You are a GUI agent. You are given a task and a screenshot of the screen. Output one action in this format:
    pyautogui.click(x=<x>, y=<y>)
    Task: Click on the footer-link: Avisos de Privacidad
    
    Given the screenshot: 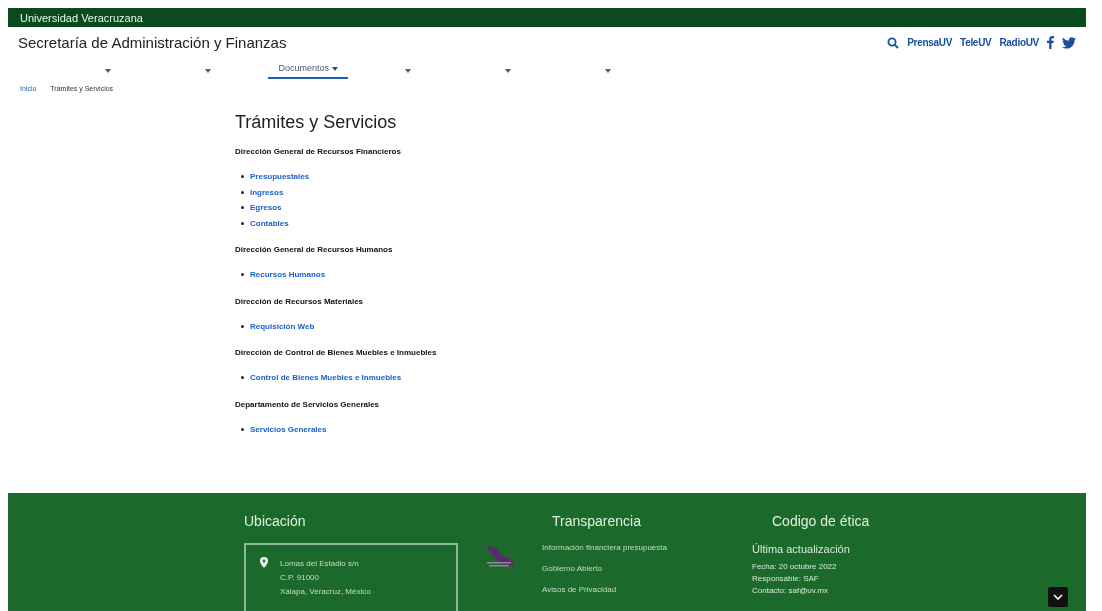 What is the action you would take?
    pyautogui.click(x=647, y=589)
    